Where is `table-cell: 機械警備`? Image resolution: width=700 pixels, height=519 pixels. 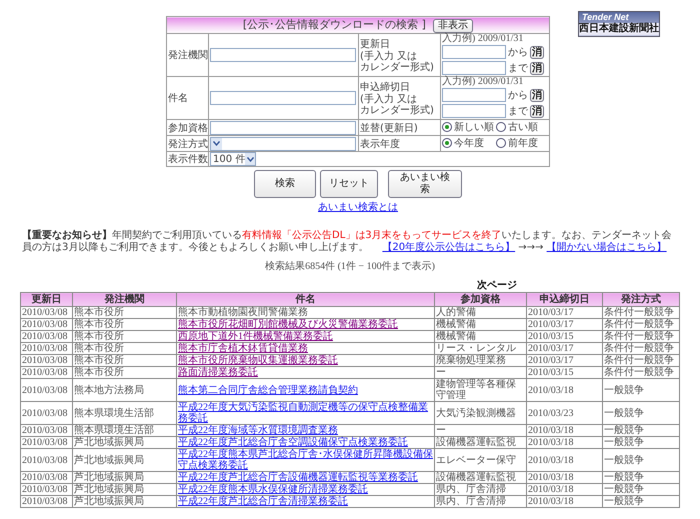
table-cell: 機械警備 is located at coordinates (480, 336).